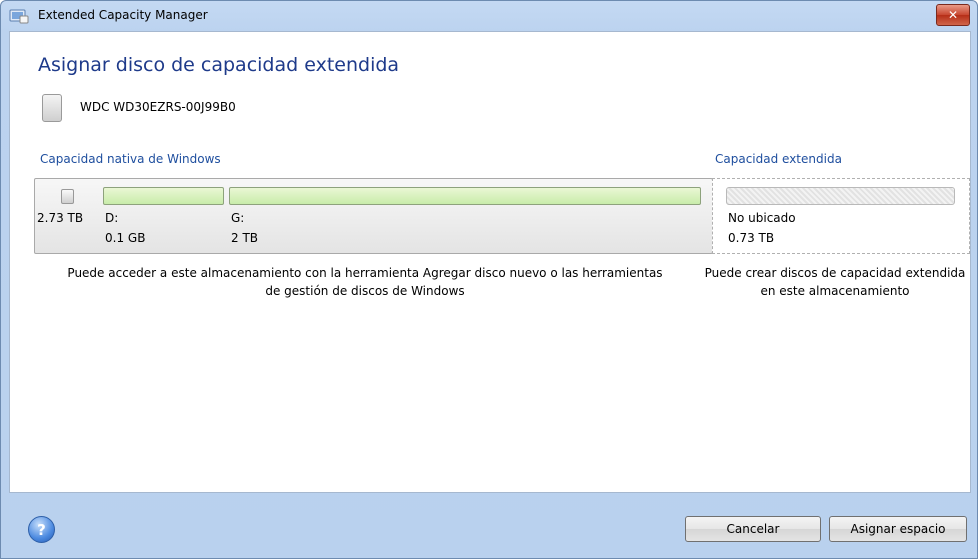 This screenshot has width=978, height=559. I want to click on unallocated-size: 0.73 TB, so click(751, 238).